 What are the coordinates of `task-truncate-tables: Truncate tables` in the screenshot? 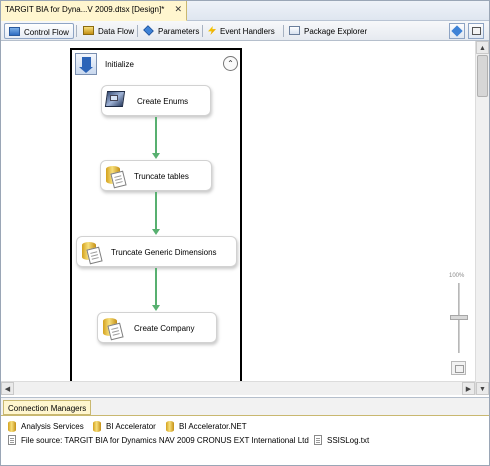 It's located at (156, 175).